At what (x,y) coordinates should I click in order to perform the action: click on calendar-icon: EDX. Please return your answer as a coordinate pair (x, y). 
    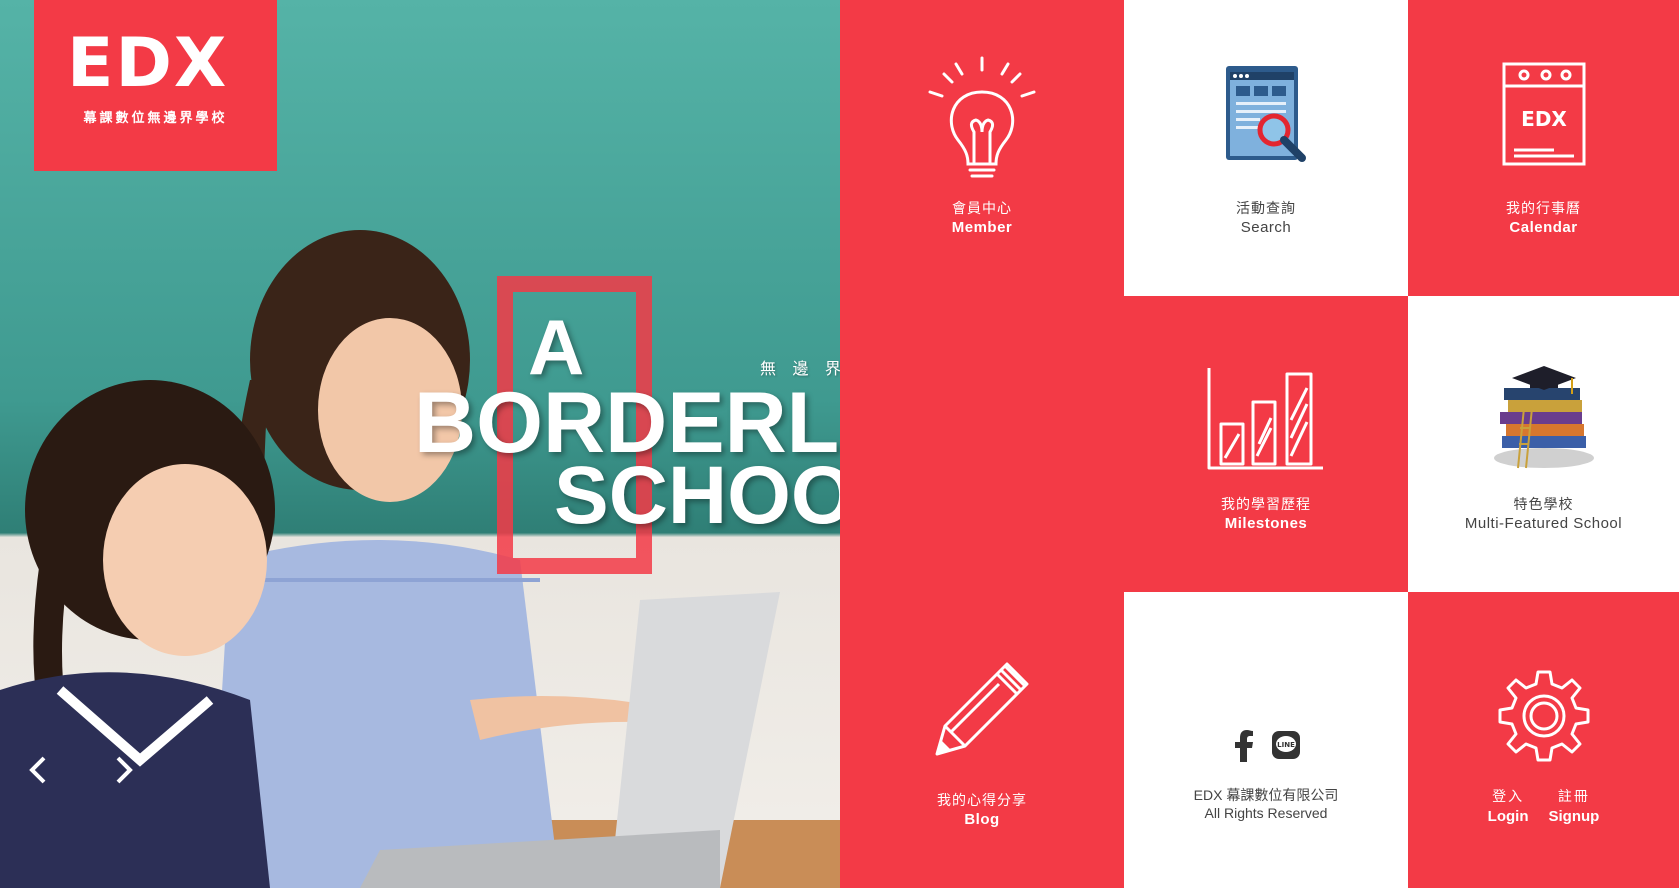
    Looking at the image, I should click on (1543, 114).